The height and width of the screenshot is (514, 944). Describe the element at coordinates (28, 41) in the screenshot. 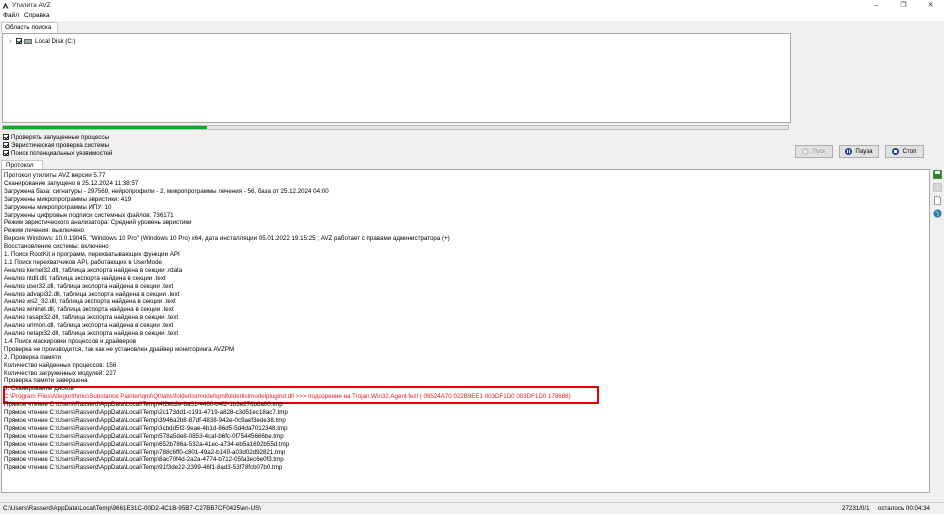

I see `drive-icon` at that location.